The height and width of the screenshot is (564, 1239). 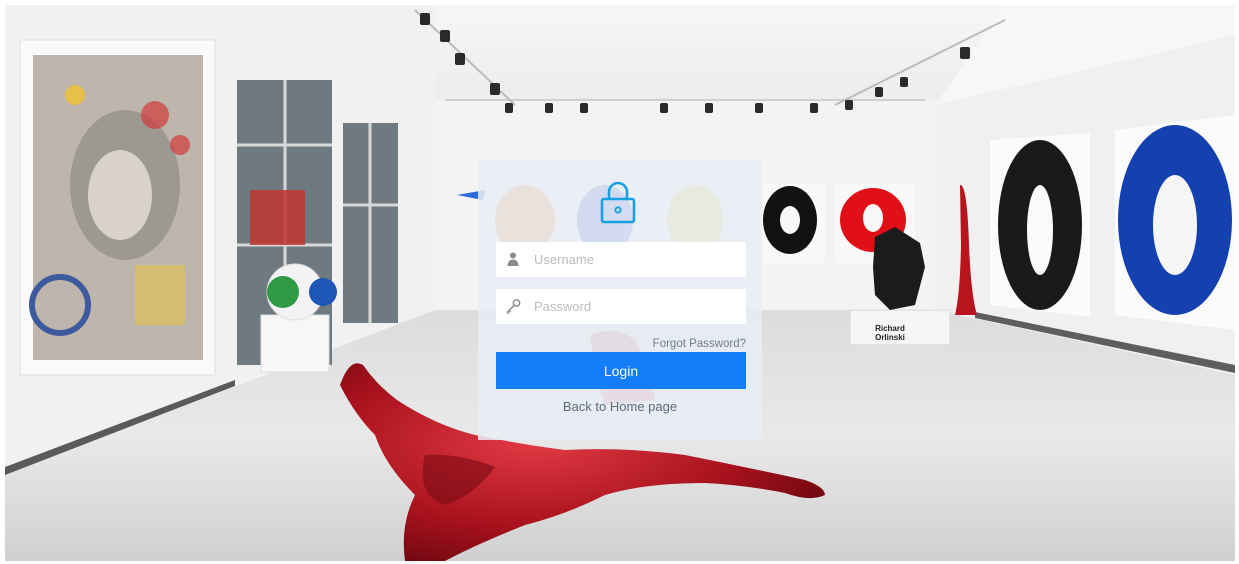 I want to click on svg-text: Orlinski, so click(x=890, y=337).